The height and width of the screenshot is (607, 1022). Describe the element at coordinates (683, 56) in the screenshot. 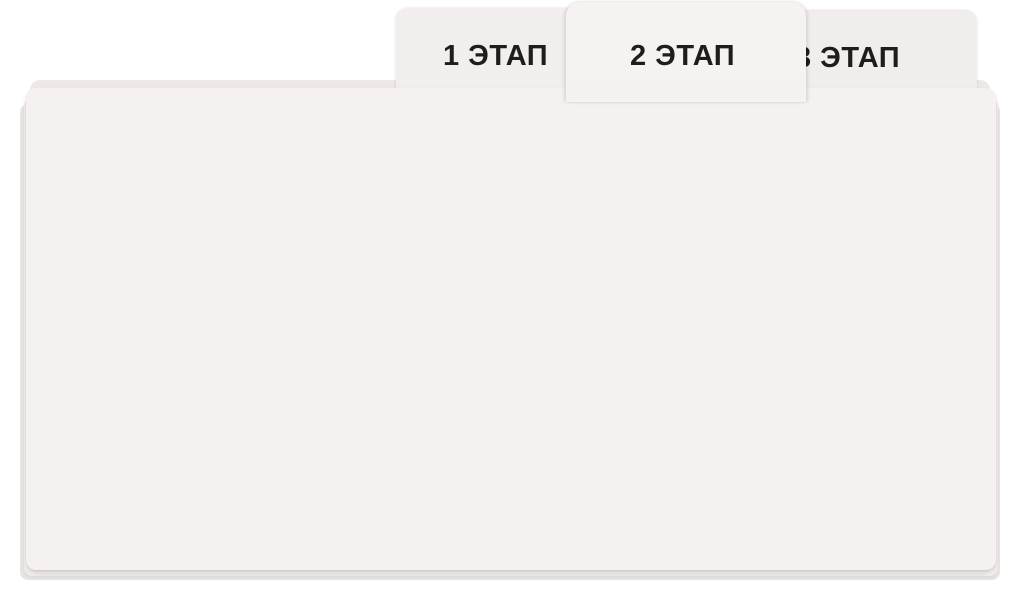

I see `tab-label: 2 ЭТАП` at that location.